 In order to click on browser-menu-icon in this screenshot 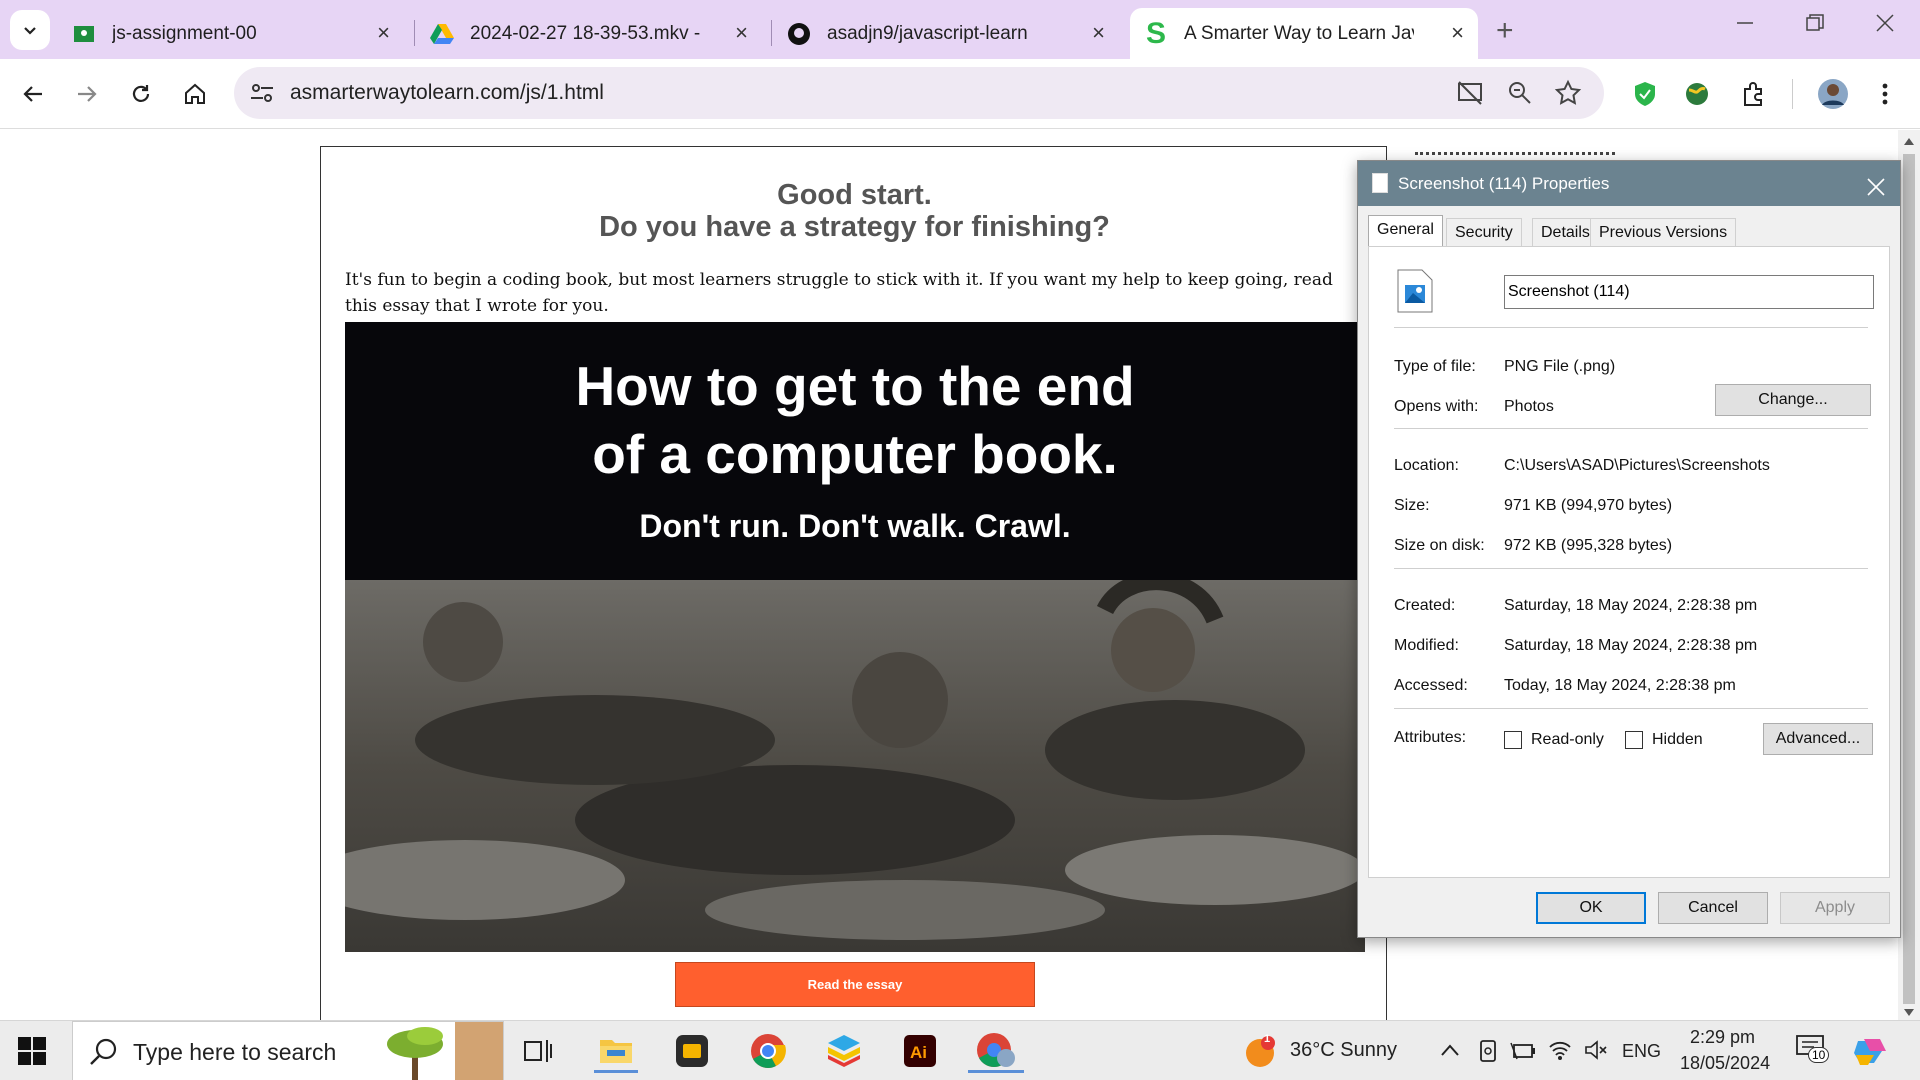, I will do `click(1885, 94)`.